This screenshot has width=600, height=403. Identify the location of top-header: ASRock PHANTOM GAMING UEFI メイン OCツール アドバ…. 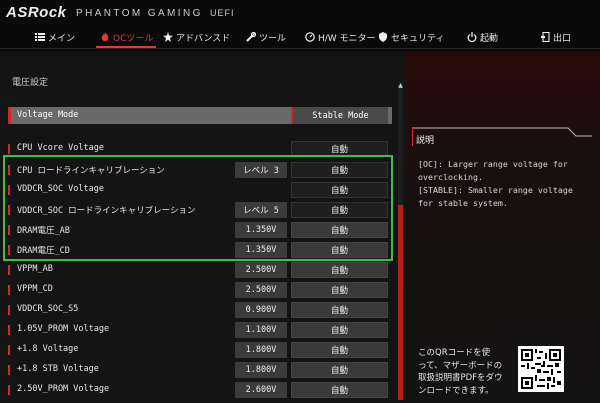
(300, 25).